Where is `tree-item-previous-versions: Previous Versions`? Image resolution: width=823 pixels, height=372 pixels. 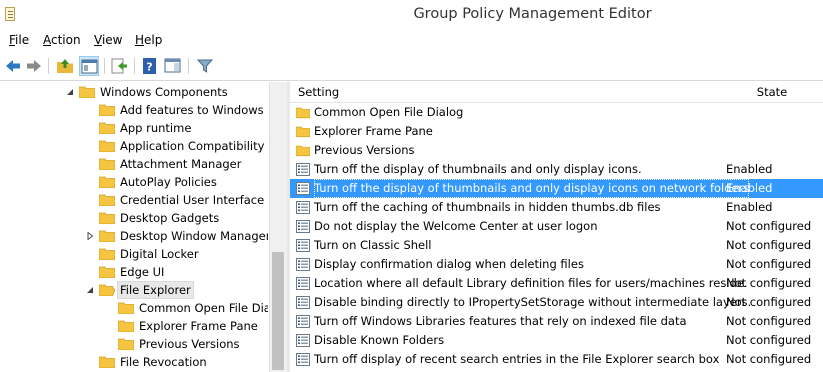
tree-item-previous-versions: Previous Versions is located at coordinates (134, 344).